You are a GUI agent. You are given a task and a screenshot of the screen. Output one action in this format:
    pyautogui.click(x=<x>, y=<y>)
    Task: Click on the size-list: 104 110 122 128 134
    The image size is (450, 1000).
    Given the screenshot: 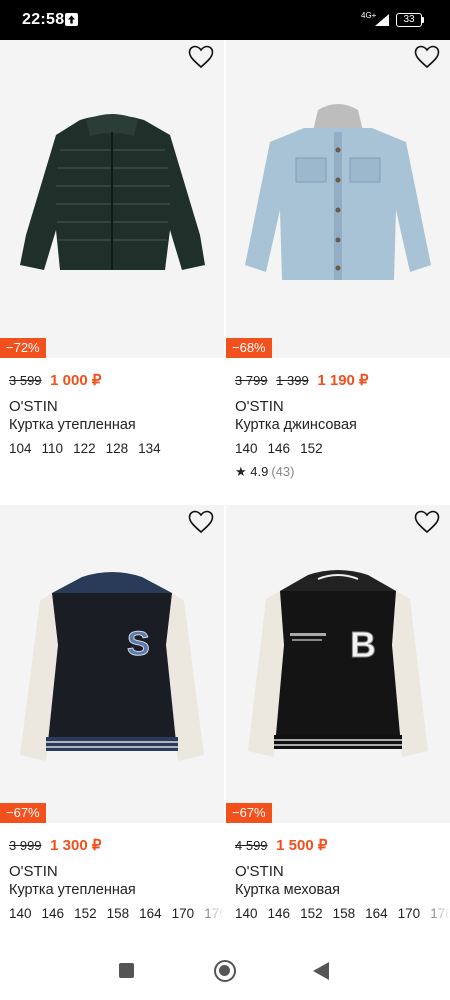 What is the action you would take?
    pyautogui.click(x=116, y=448)
    